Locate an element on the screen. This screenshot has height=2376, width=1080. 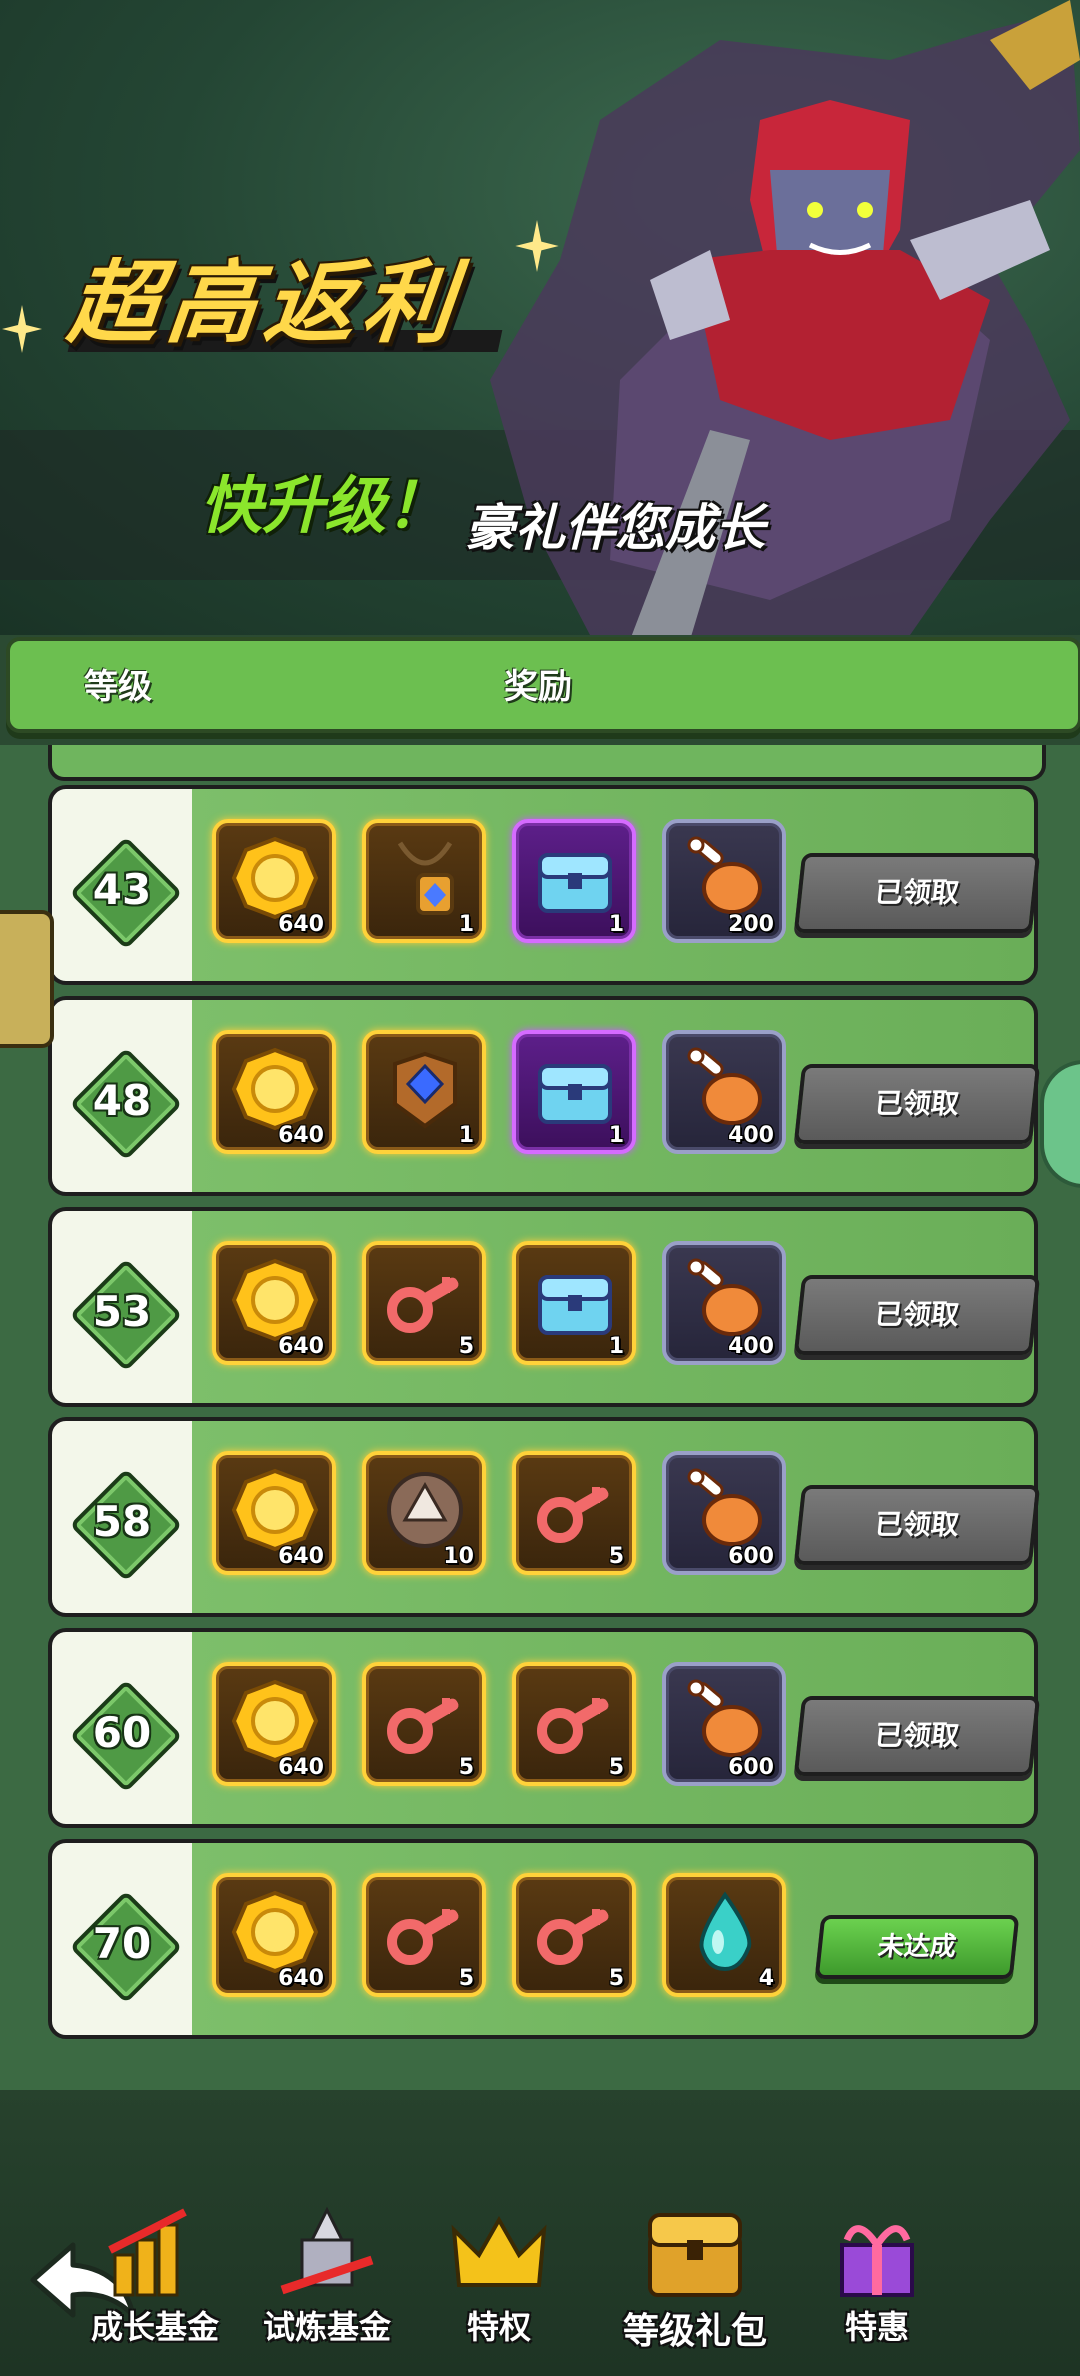
tab-label: 成长基金 is located at coordinates (154, 2327).